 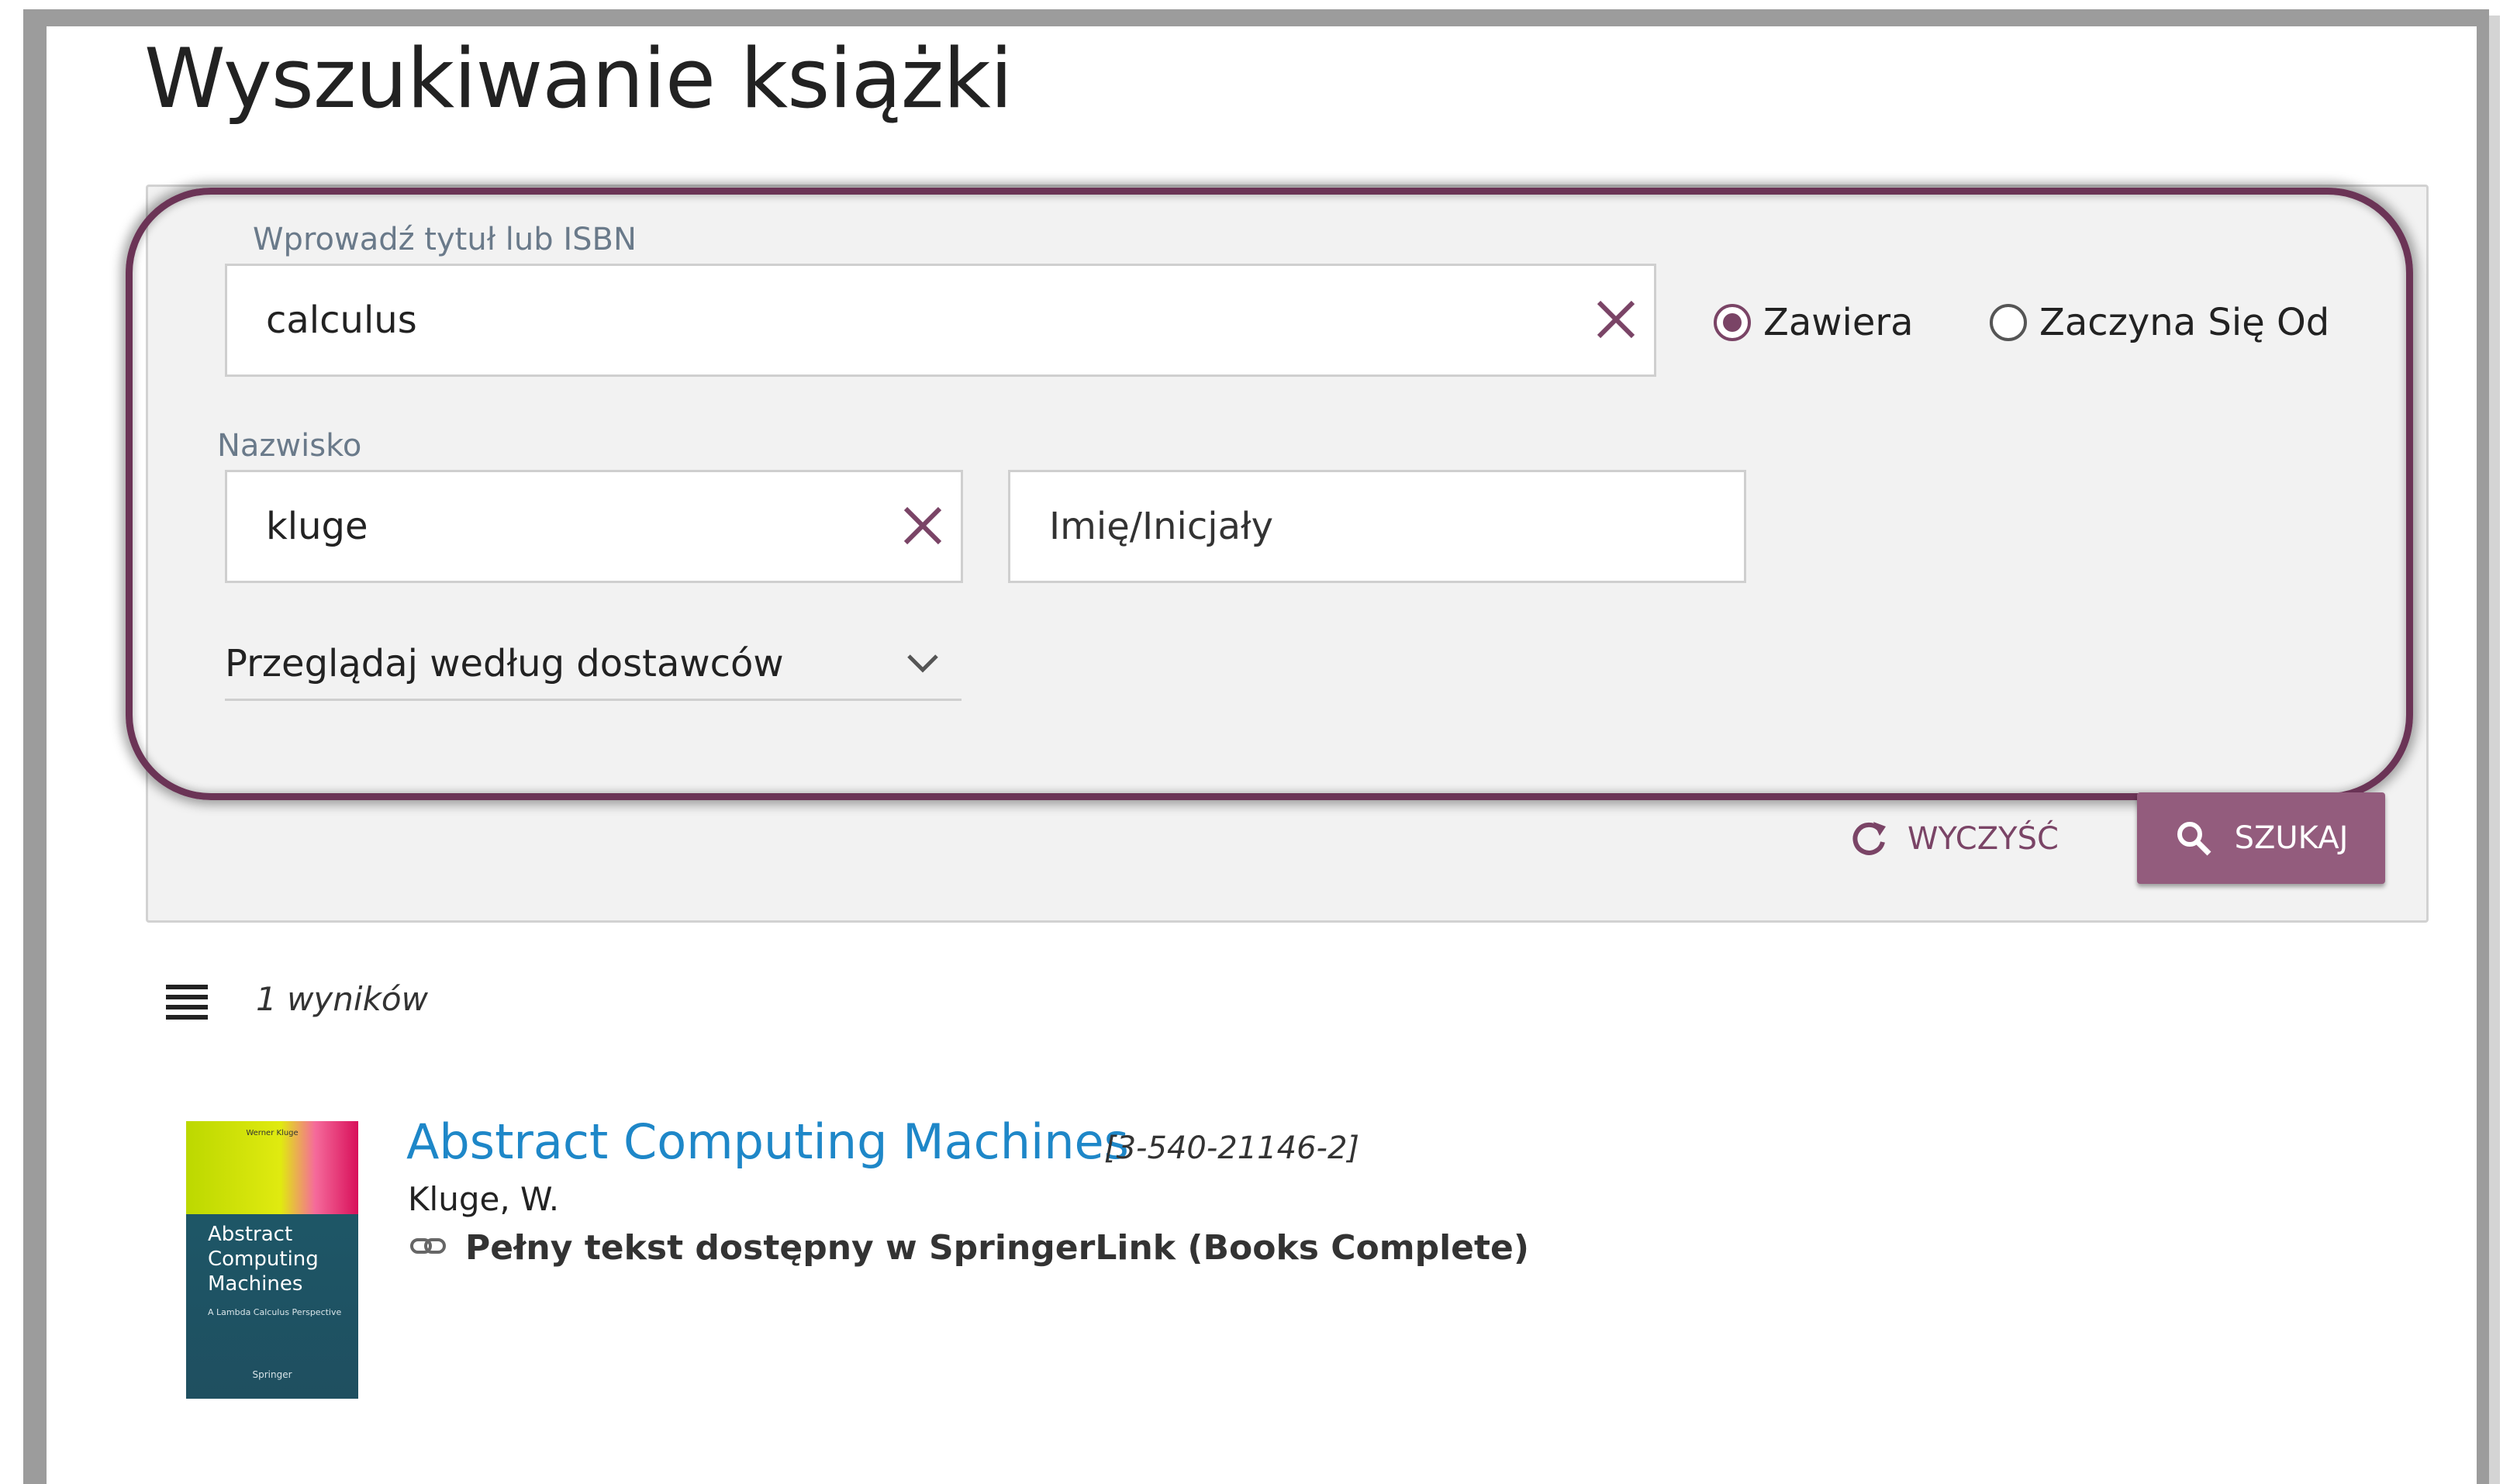 What do you see at coordinates (505, 663) in the screenshot?
I see `provider-dropdown-label: Przeglądaj według dostawców` at bounding box center [505, 663].